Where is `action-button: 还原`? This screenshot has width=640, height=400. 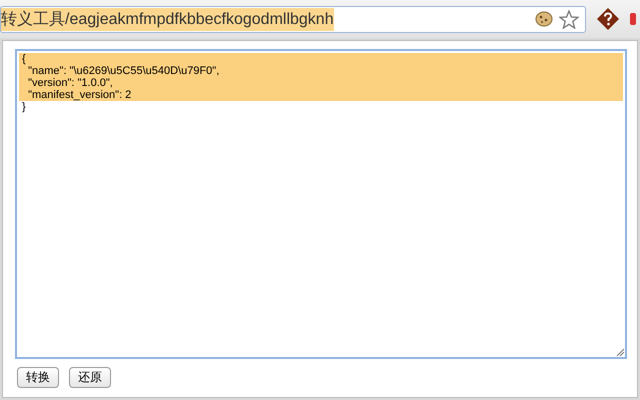
action-button: 还原 is located at coordinates (90, 377).